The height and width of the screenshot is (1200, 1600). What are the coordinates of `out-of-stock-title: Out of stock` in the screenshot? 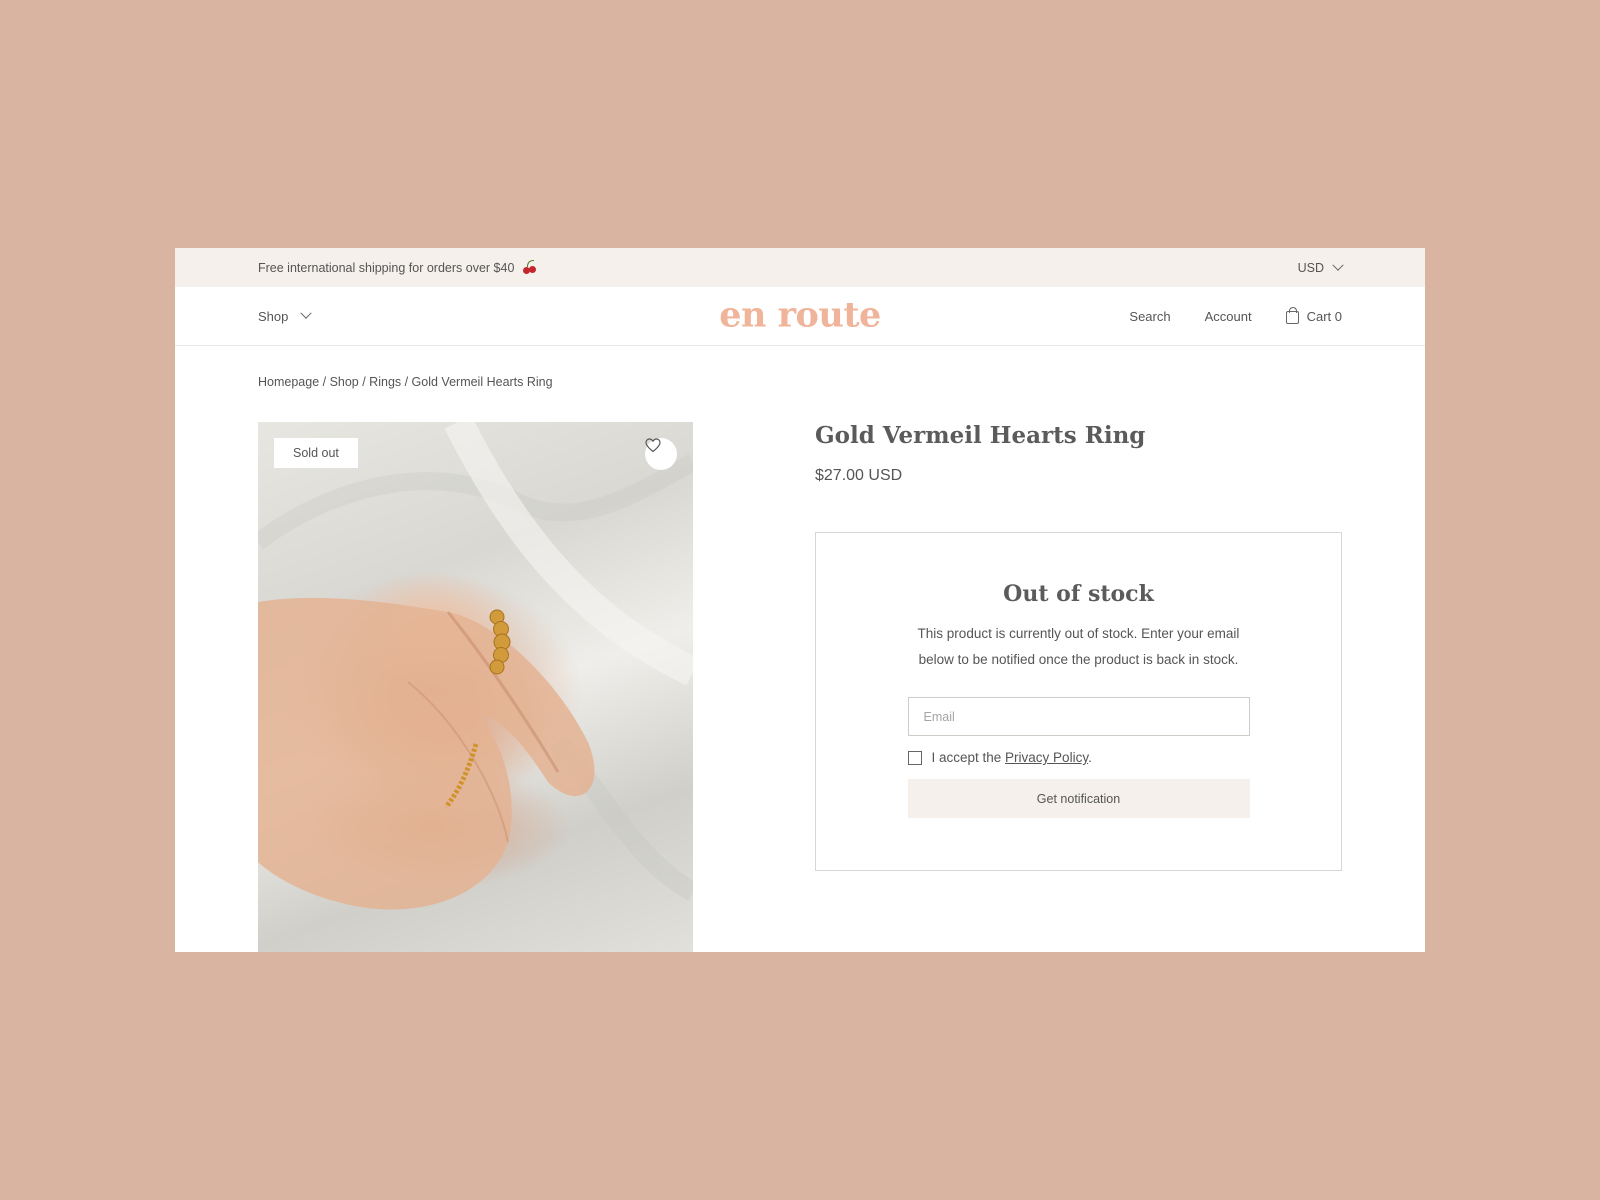 It's located at (1078, 594).